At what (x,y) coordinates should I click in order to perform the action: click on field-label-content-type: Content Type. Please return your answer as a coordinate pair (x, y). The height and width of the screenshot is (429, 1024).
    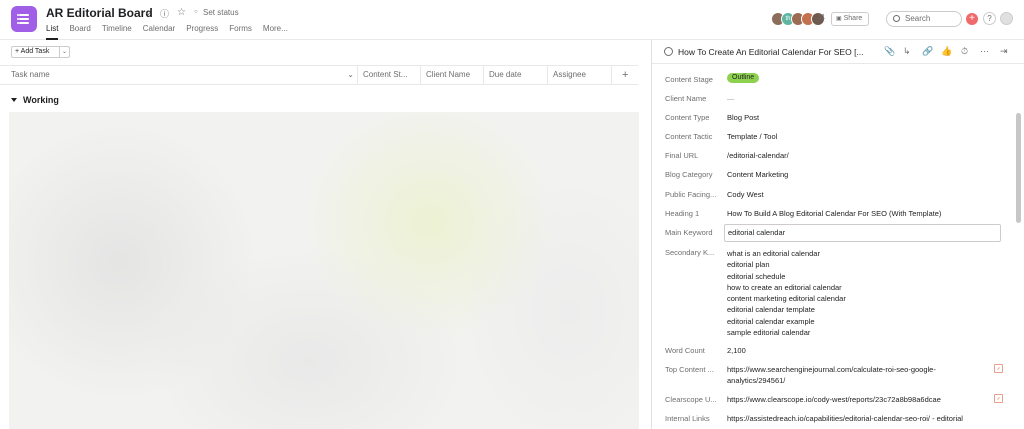
    Looking at the image, I should click on (687, 117).